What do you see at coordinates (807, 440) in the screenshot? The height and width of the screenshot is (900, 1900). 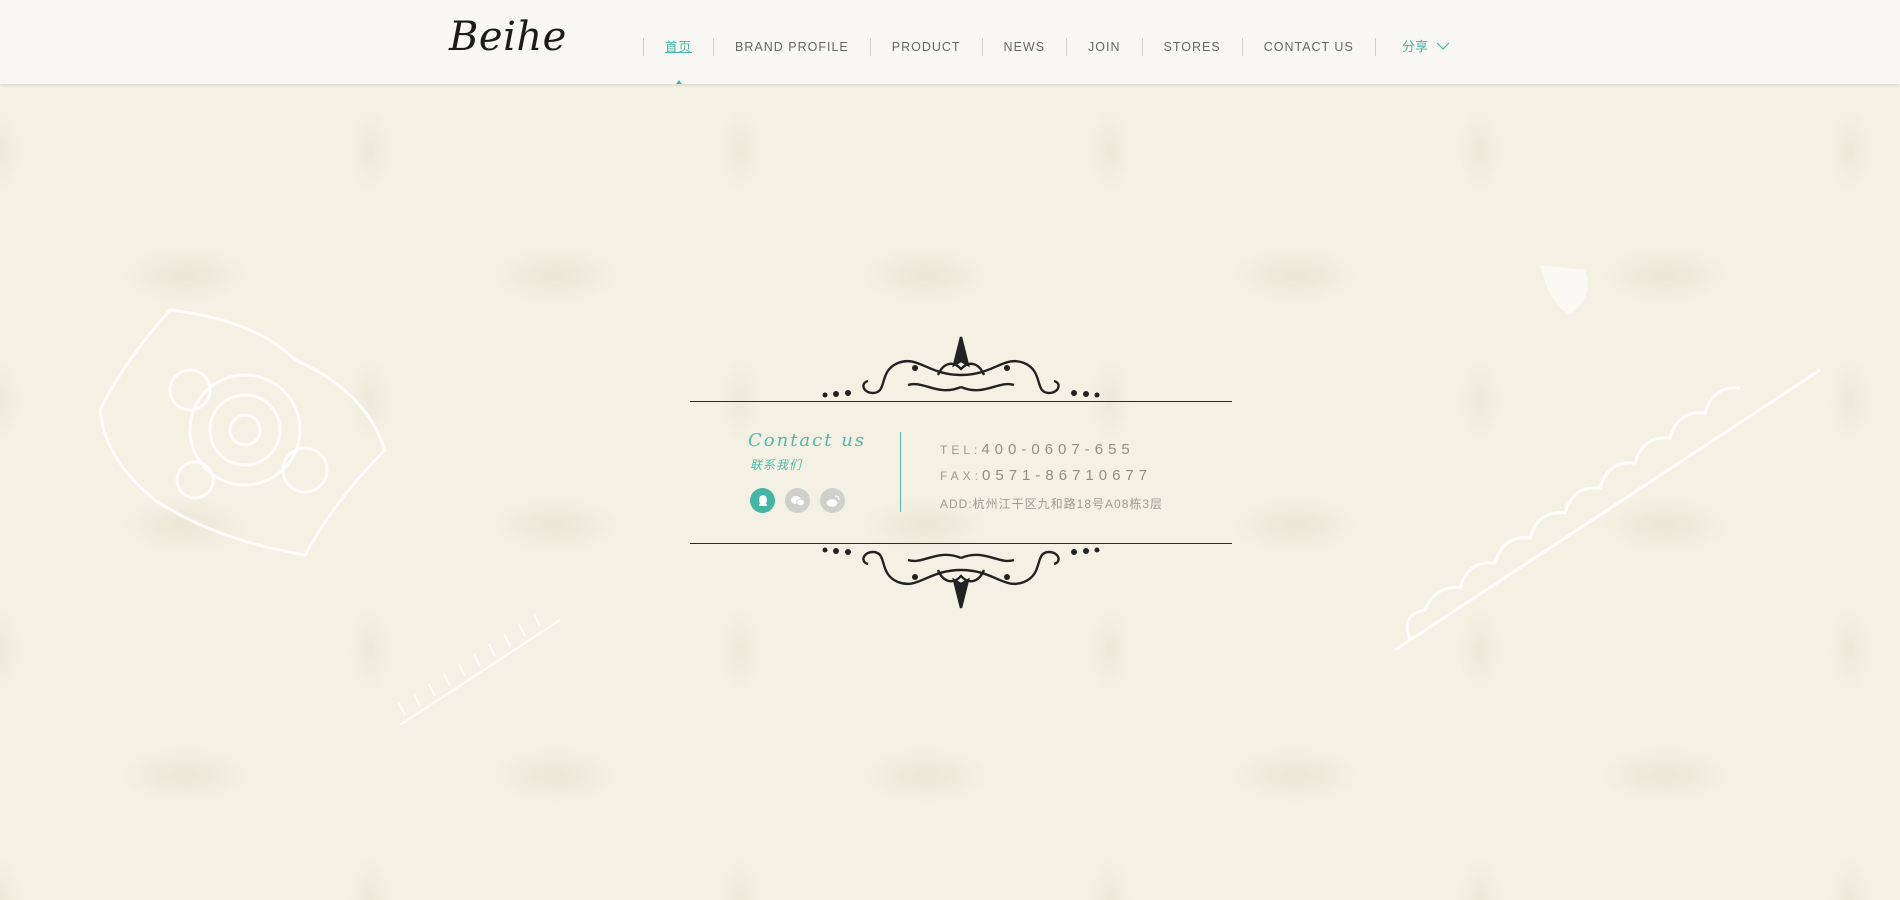 I see `contact-title: Contact us` at bounding box center [807, 440].